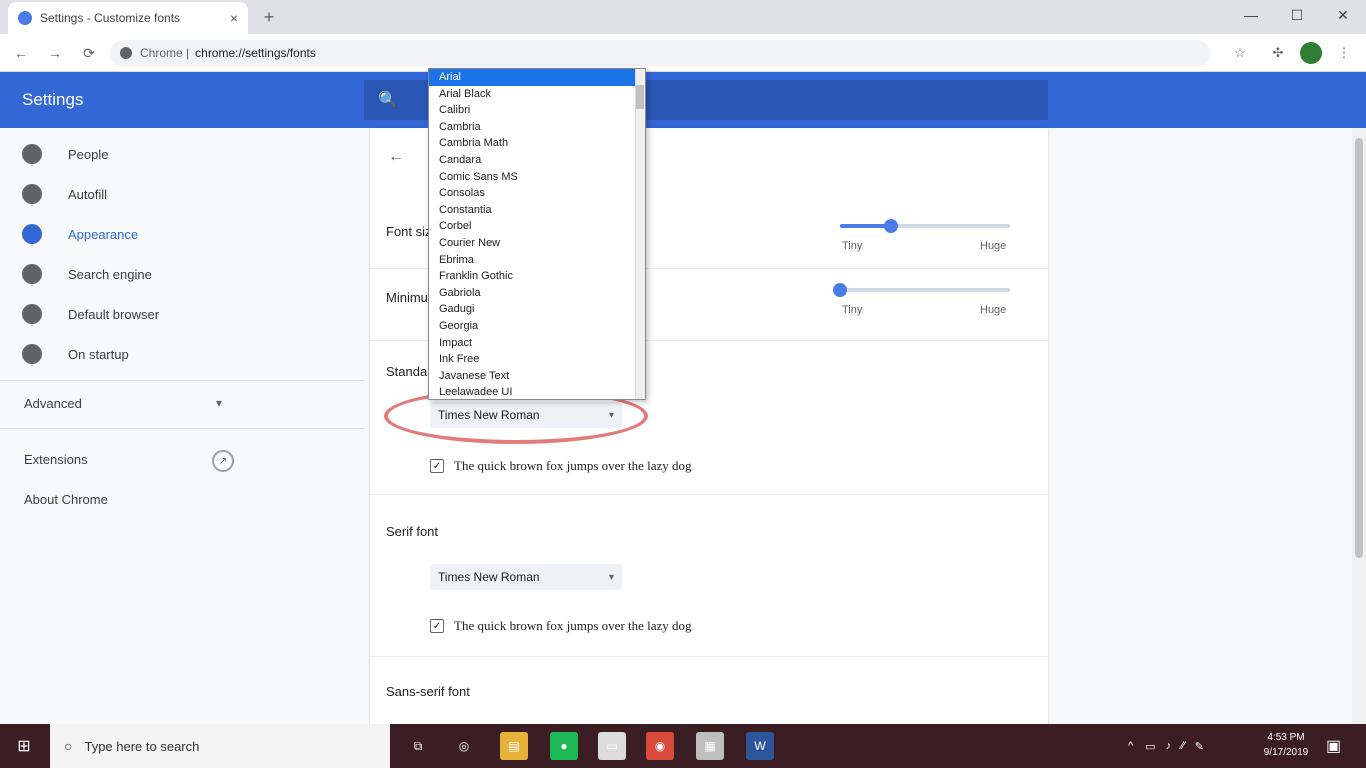 Image resolution: width=1366 pixels, height=768 pixels. Describe the element at coordinates (32, 314) in the screenshot. I see `browser-icon` at that location.